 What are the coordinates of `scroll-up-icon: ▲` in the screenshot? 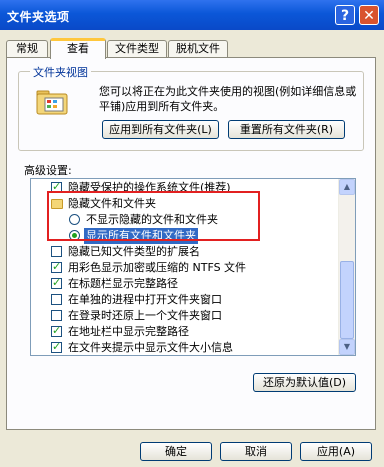 It's located at (347, 187).